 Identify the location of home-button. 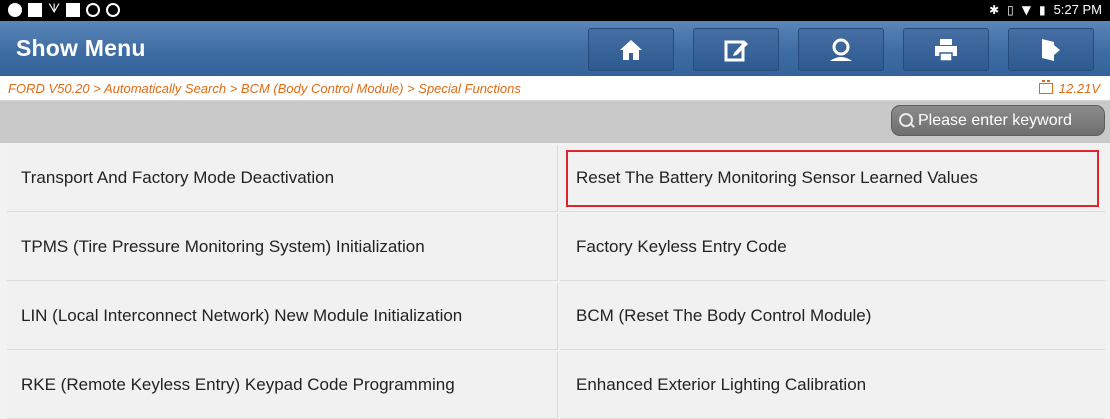
(631, 49).